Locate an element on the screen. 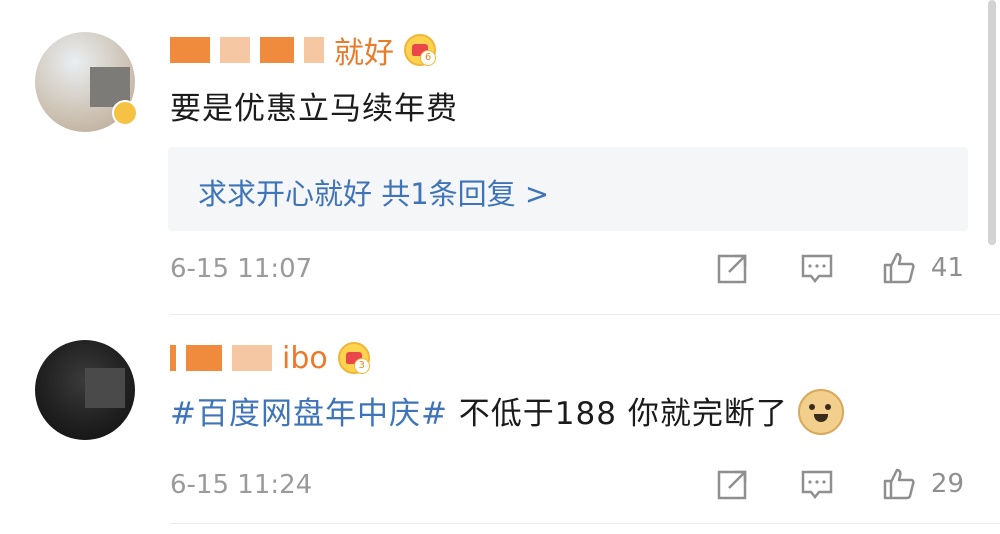  username-row: ibo 3 is located at coordinates (270, 358).